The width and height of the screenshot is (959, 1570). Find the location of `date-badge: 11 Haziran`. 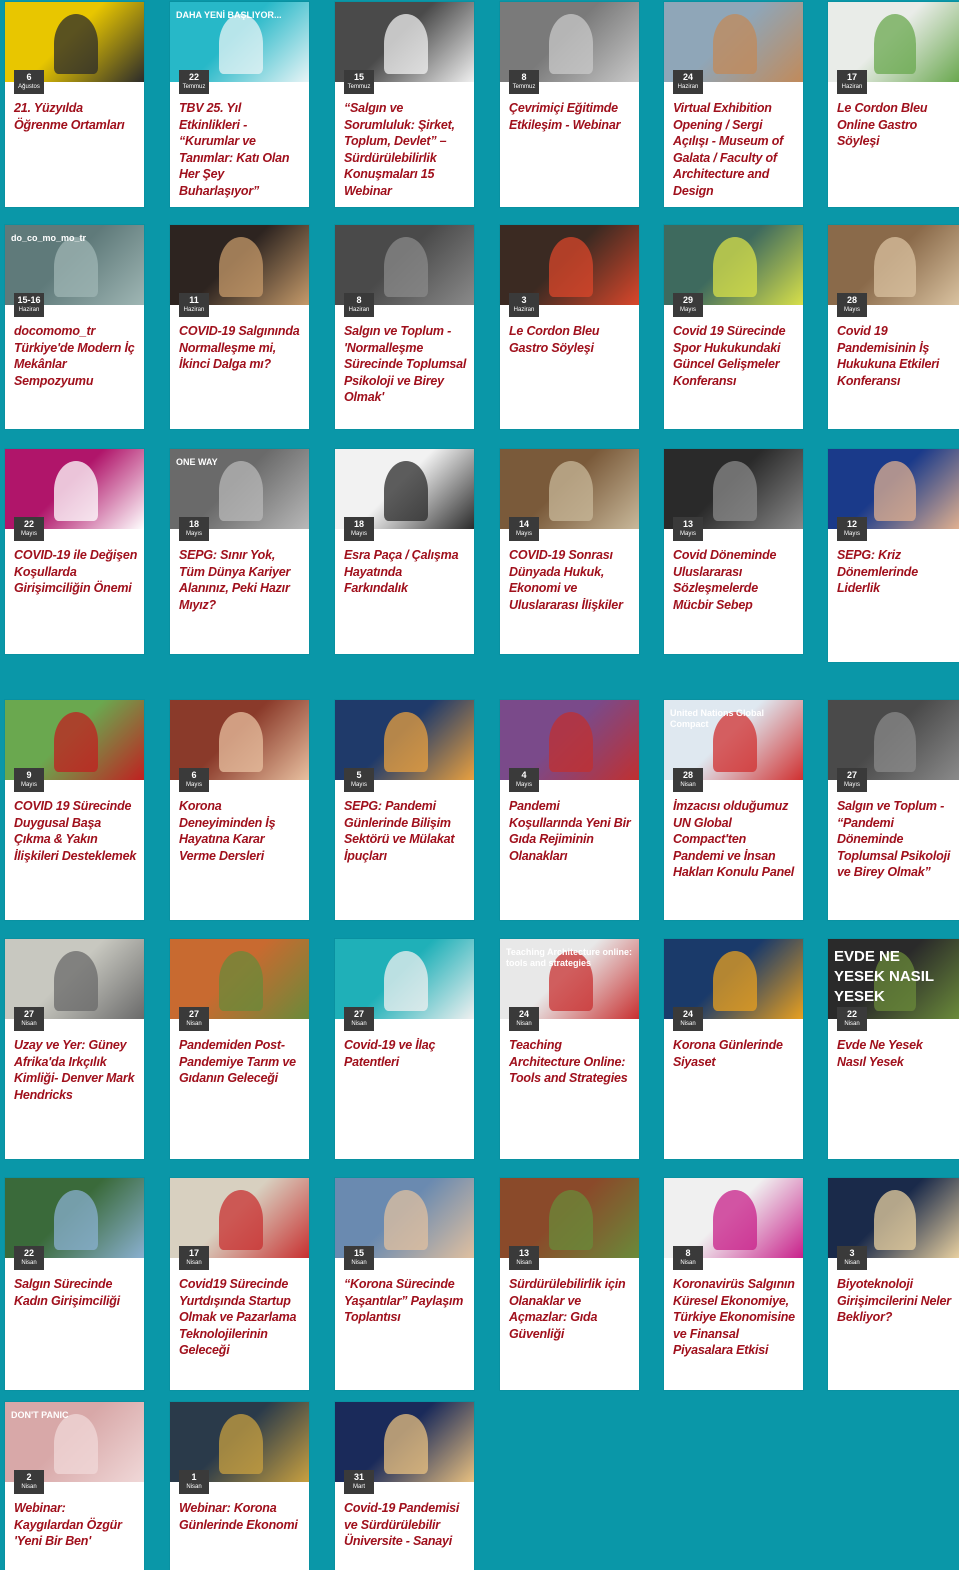

date-badge: 11 Haziran is located at coordinates (194, 305).